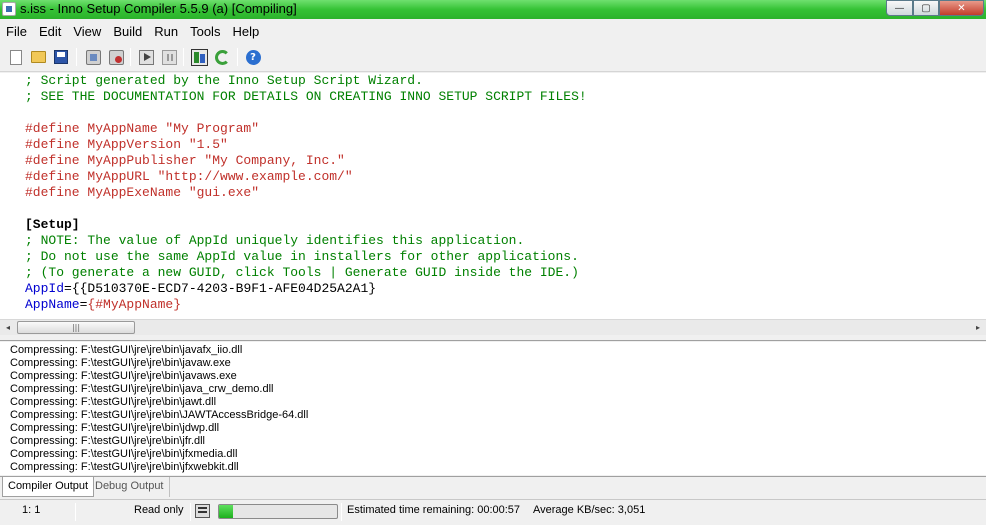 The height and width of the screenshot is (525, 986). I want to click on pause-icon, so click(169, 57).